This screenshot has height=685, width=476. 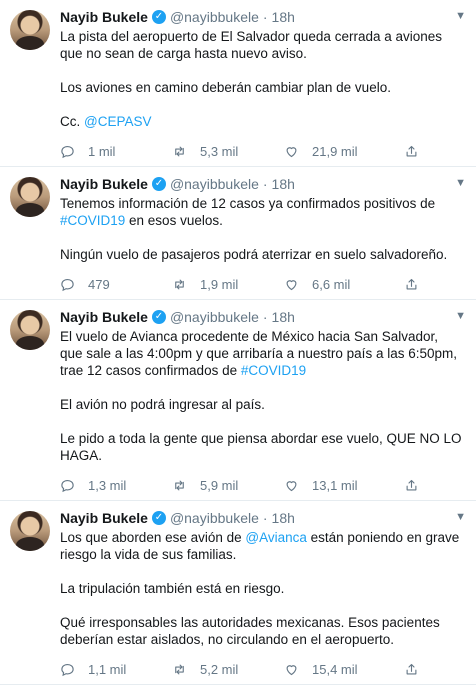 I want to click on like-count: 21,9 mil, so click(x=335, y=151).